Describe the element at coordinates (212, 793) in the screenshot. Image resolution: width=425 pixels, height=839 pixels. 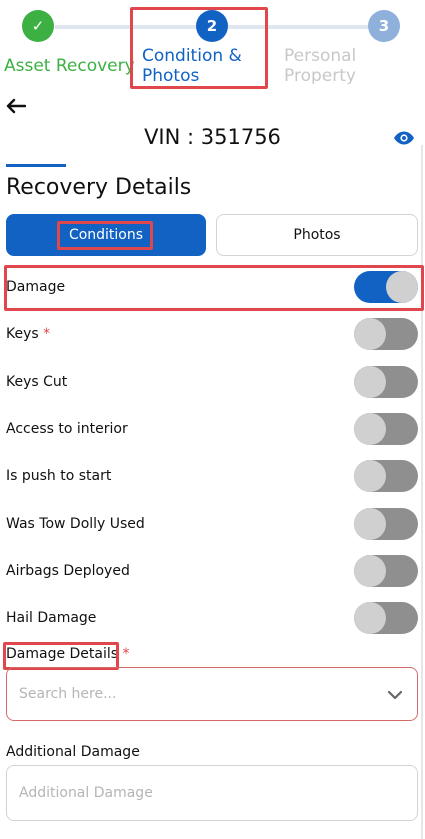
I see `additional-damage-input: Additional Damage` at that location.